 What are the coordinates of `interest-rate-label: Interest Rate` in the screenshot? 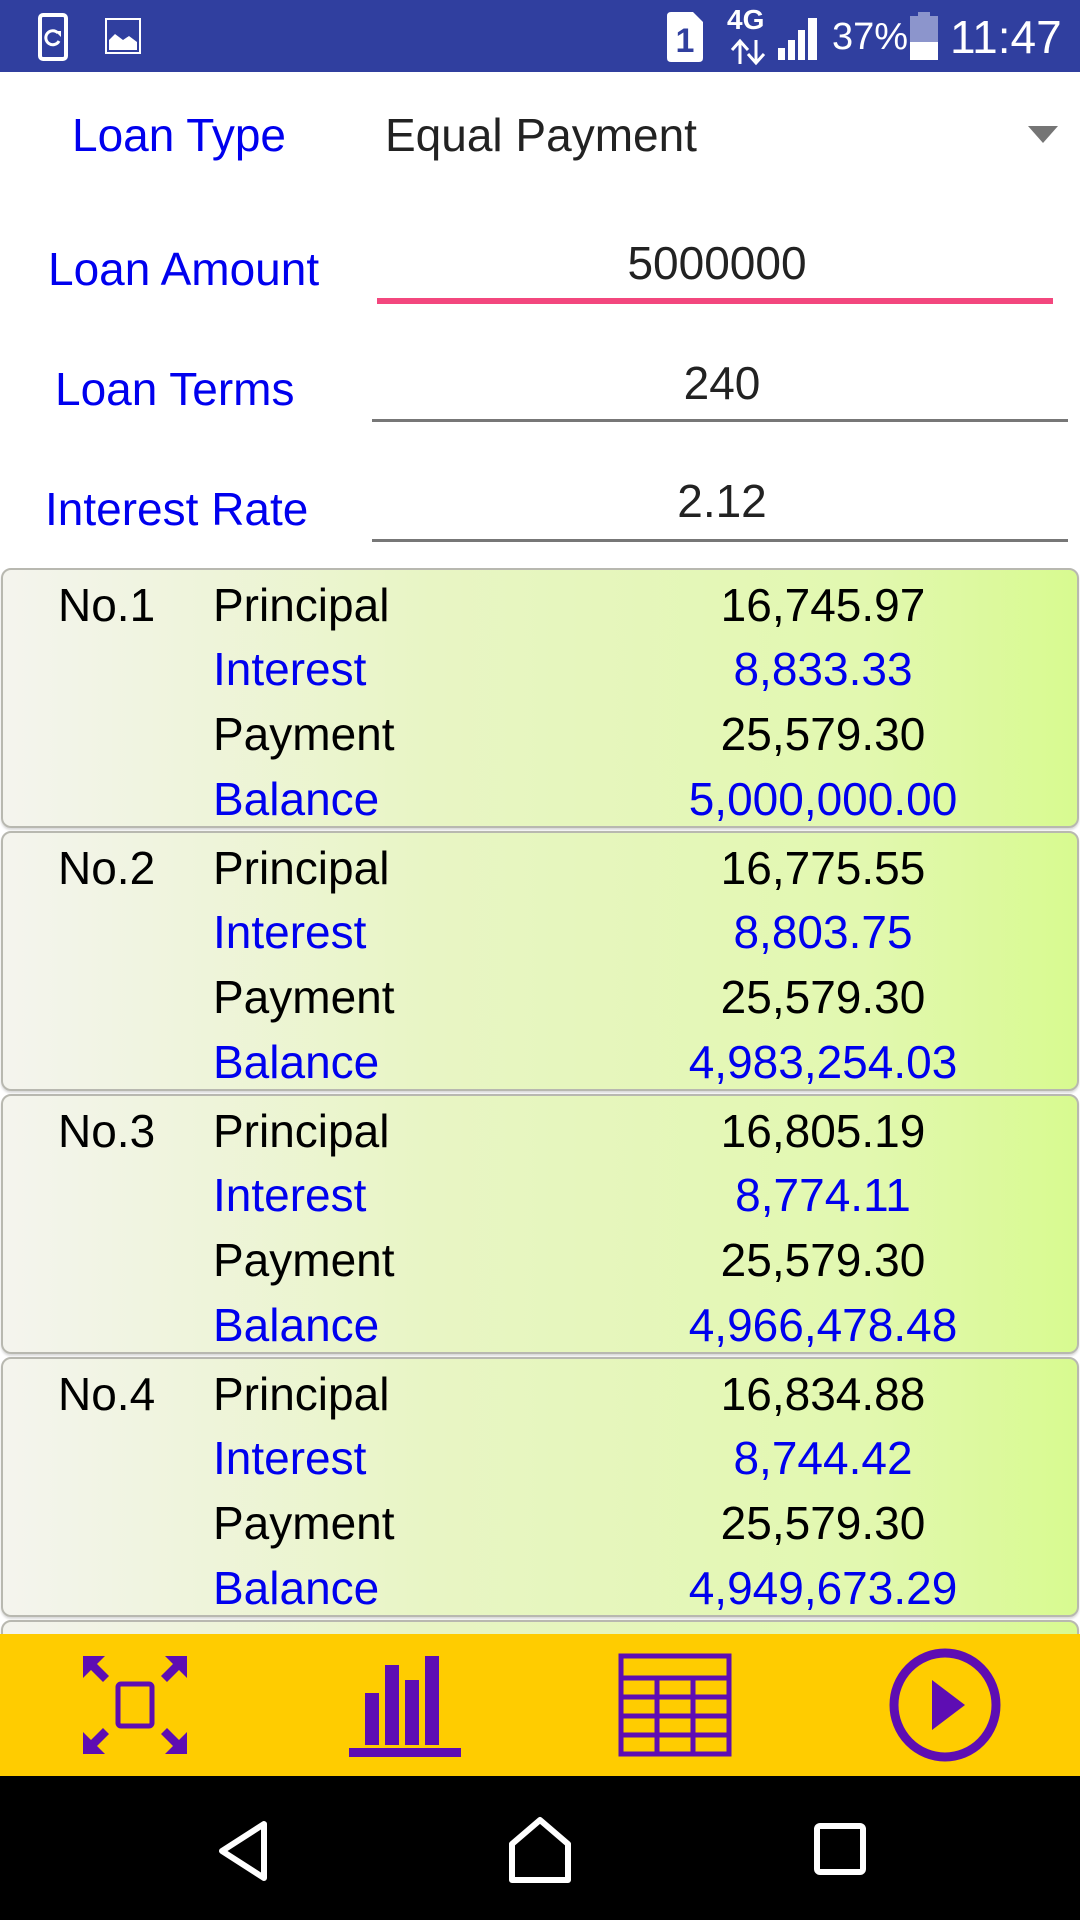 It's located at (177, 509).